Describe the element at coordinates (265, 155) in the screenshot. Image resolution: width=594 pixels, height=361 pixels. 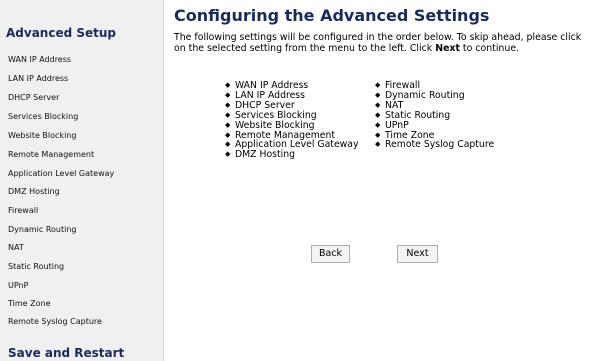
I see `list-item-label: DMZ Hosting` at that location.